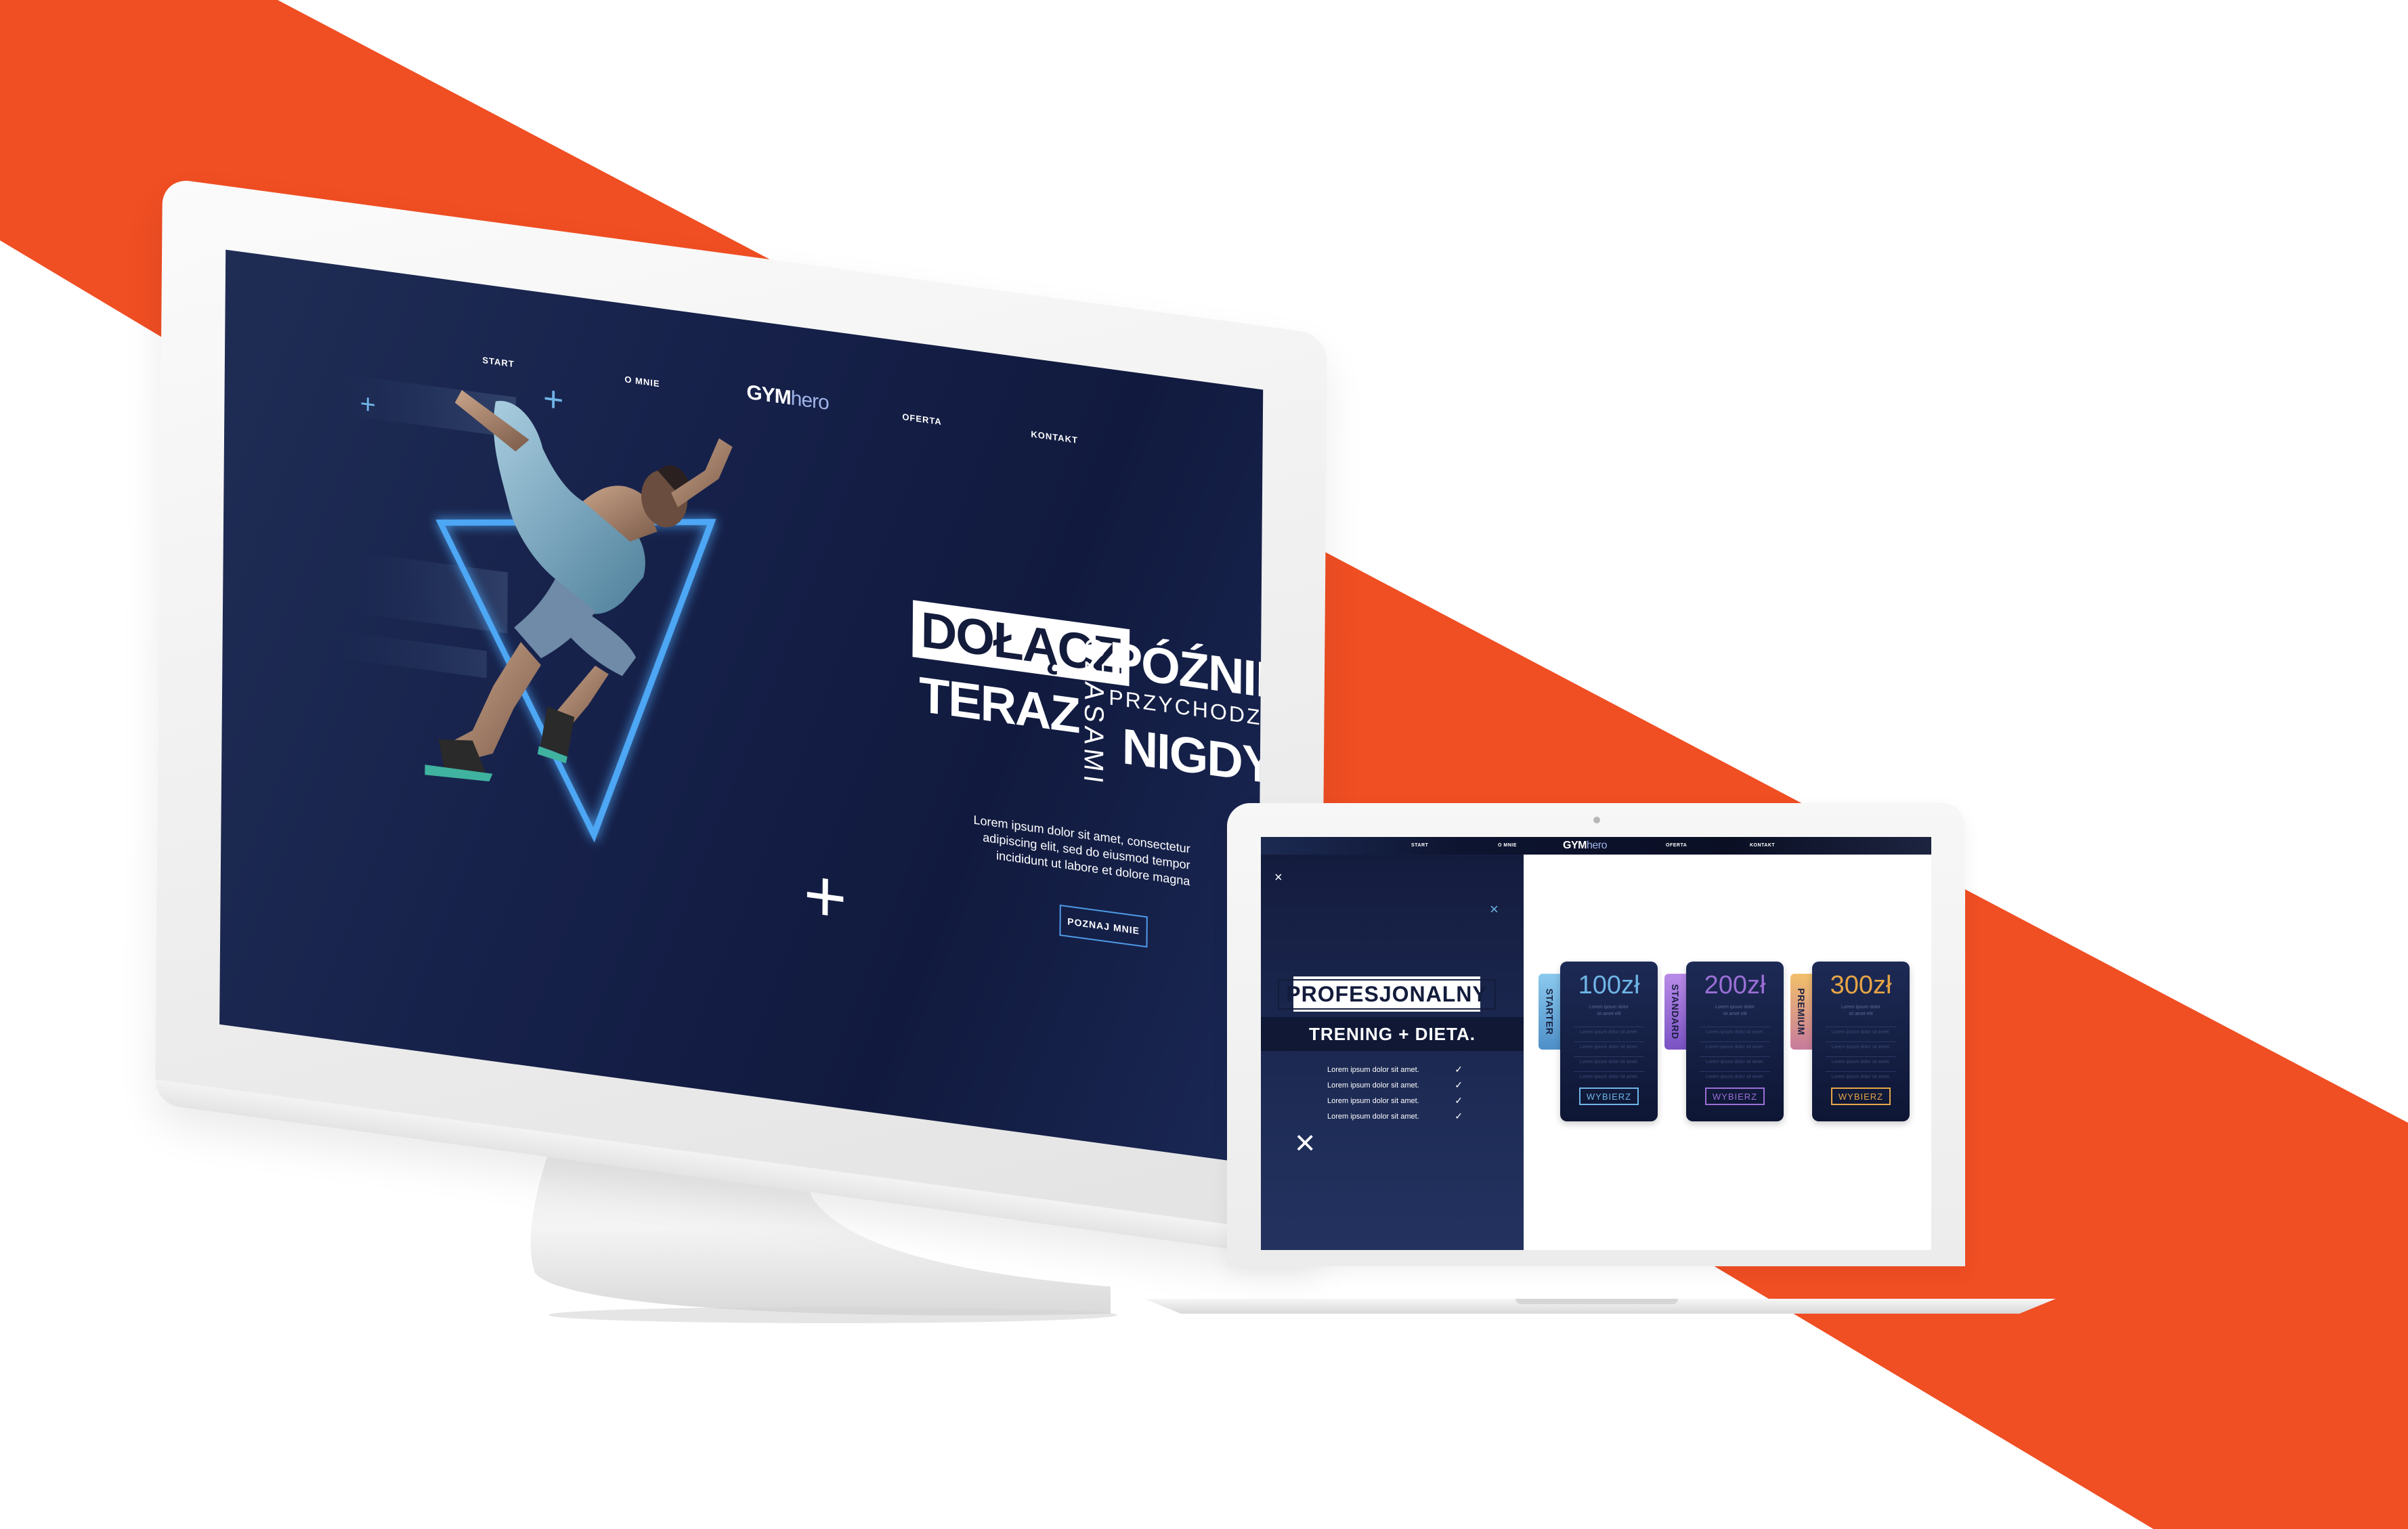 The height and width of the screenshot is (1529, 2408). I want to click on wybierz-starter-button: WYBIERZ, so click(1609, 1096).